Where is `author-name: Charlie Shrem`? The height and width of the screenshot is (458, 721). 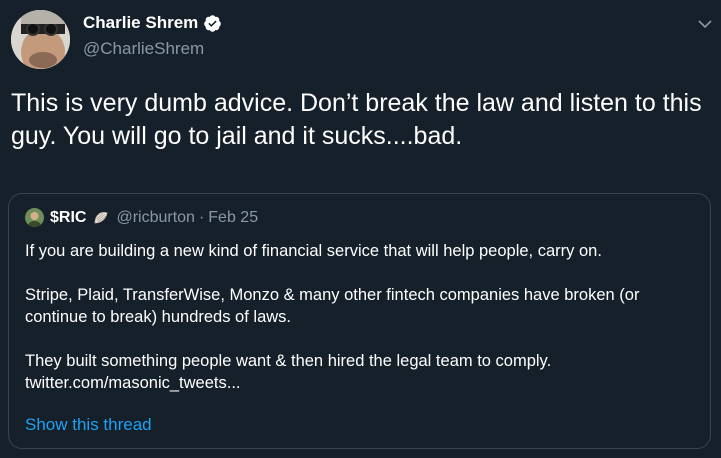
author-name: Charlie Shrem is located at coordinates (140, 23).